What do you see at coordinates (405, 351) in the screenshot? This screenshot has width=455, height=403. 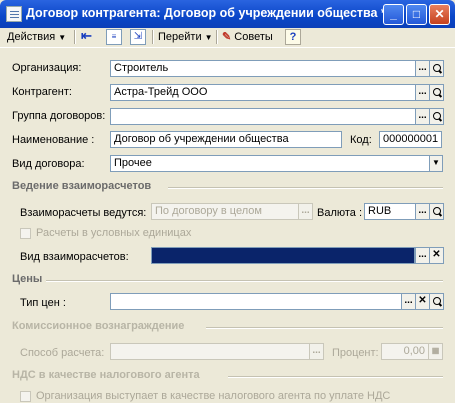 I see `percent-field: 0,00` at bounding box center [405, 351].